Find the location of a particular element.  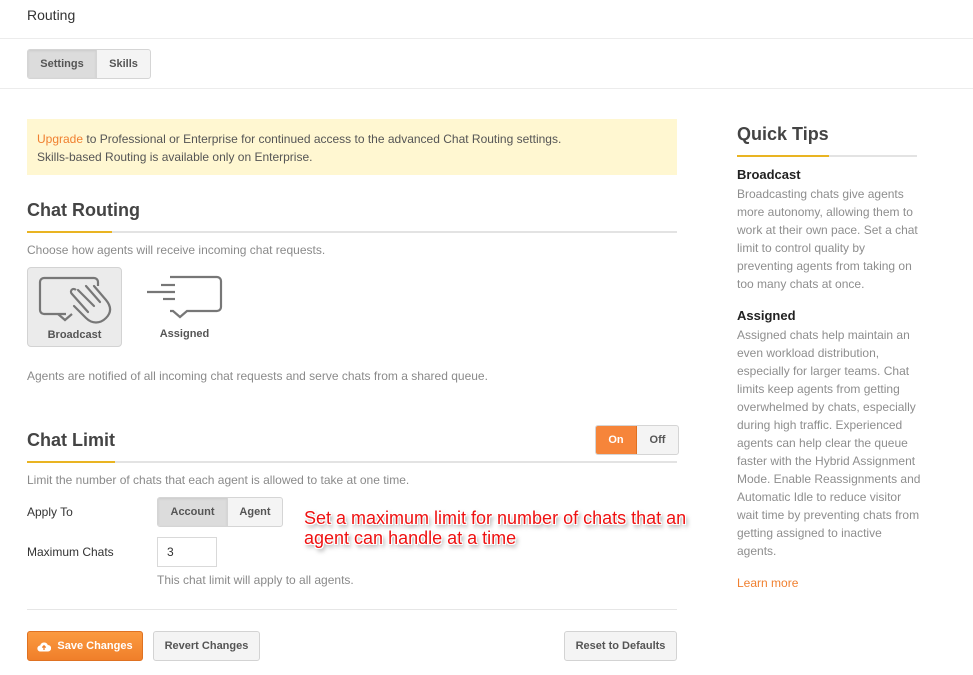

tab-skills: Skills is located at coordinates (123, 64).